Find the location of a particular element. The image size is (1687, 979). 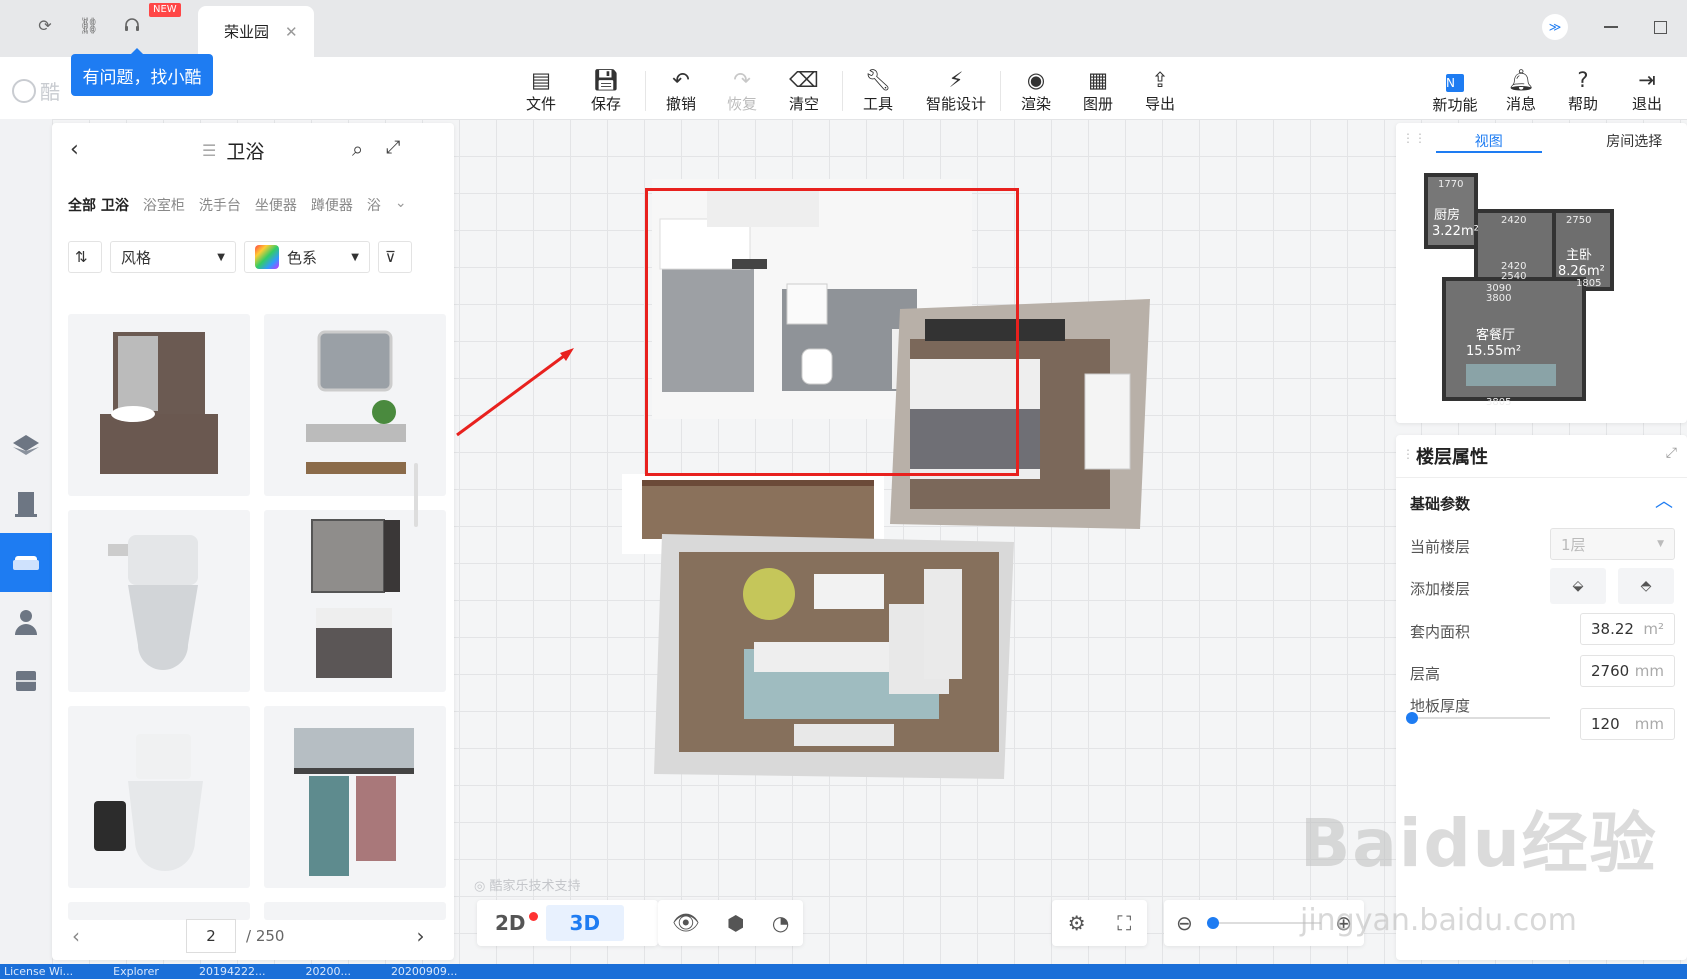

taskbar-item: Explorer is located at coordinates (136, 971).